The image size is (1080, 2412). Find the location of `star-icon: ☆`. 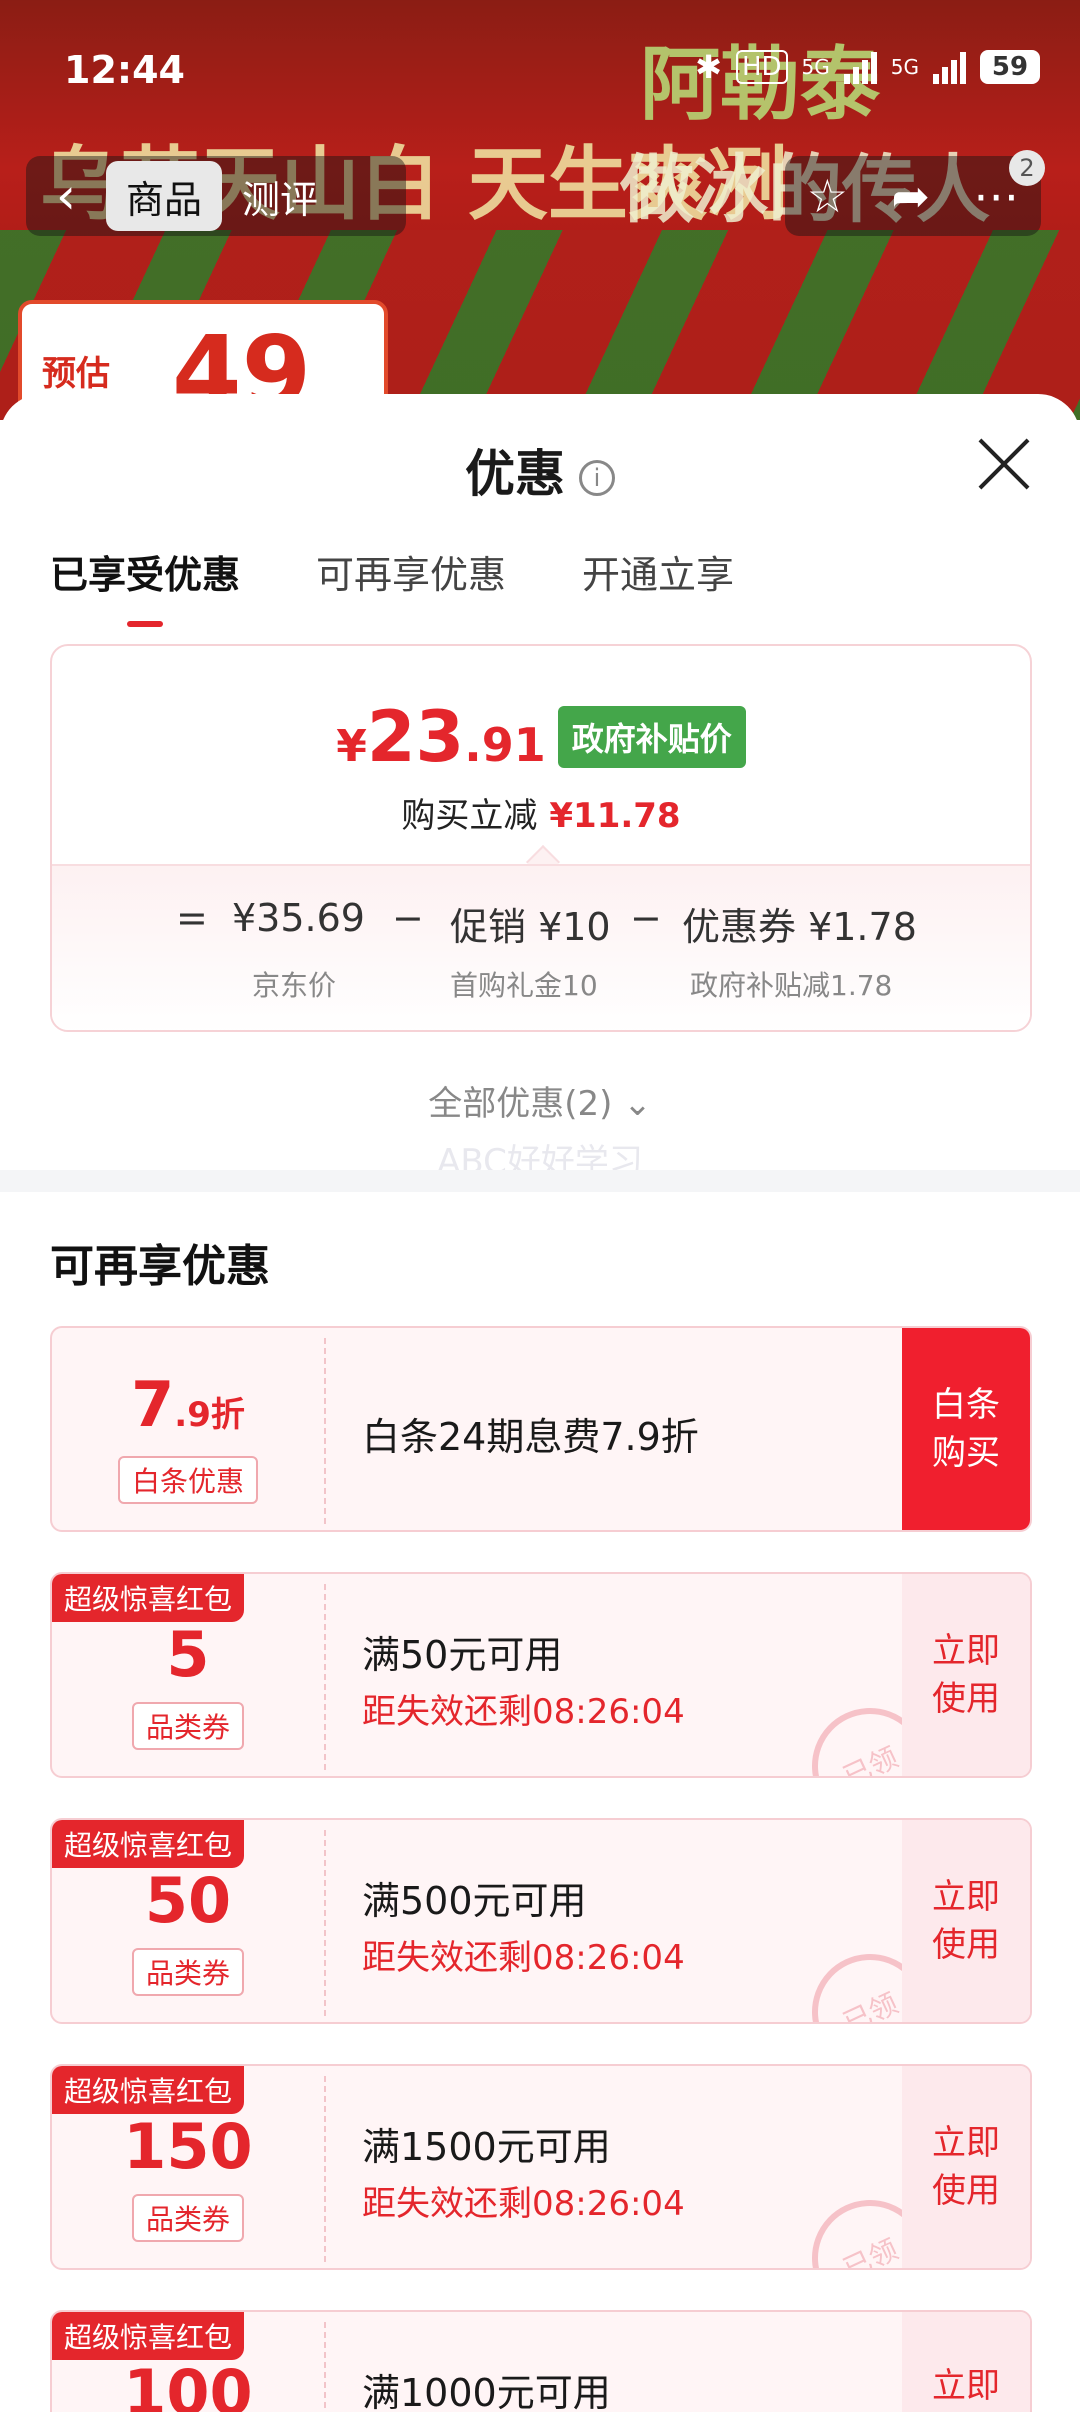

star-icon: ☆ is located at coordinates (827, 196).